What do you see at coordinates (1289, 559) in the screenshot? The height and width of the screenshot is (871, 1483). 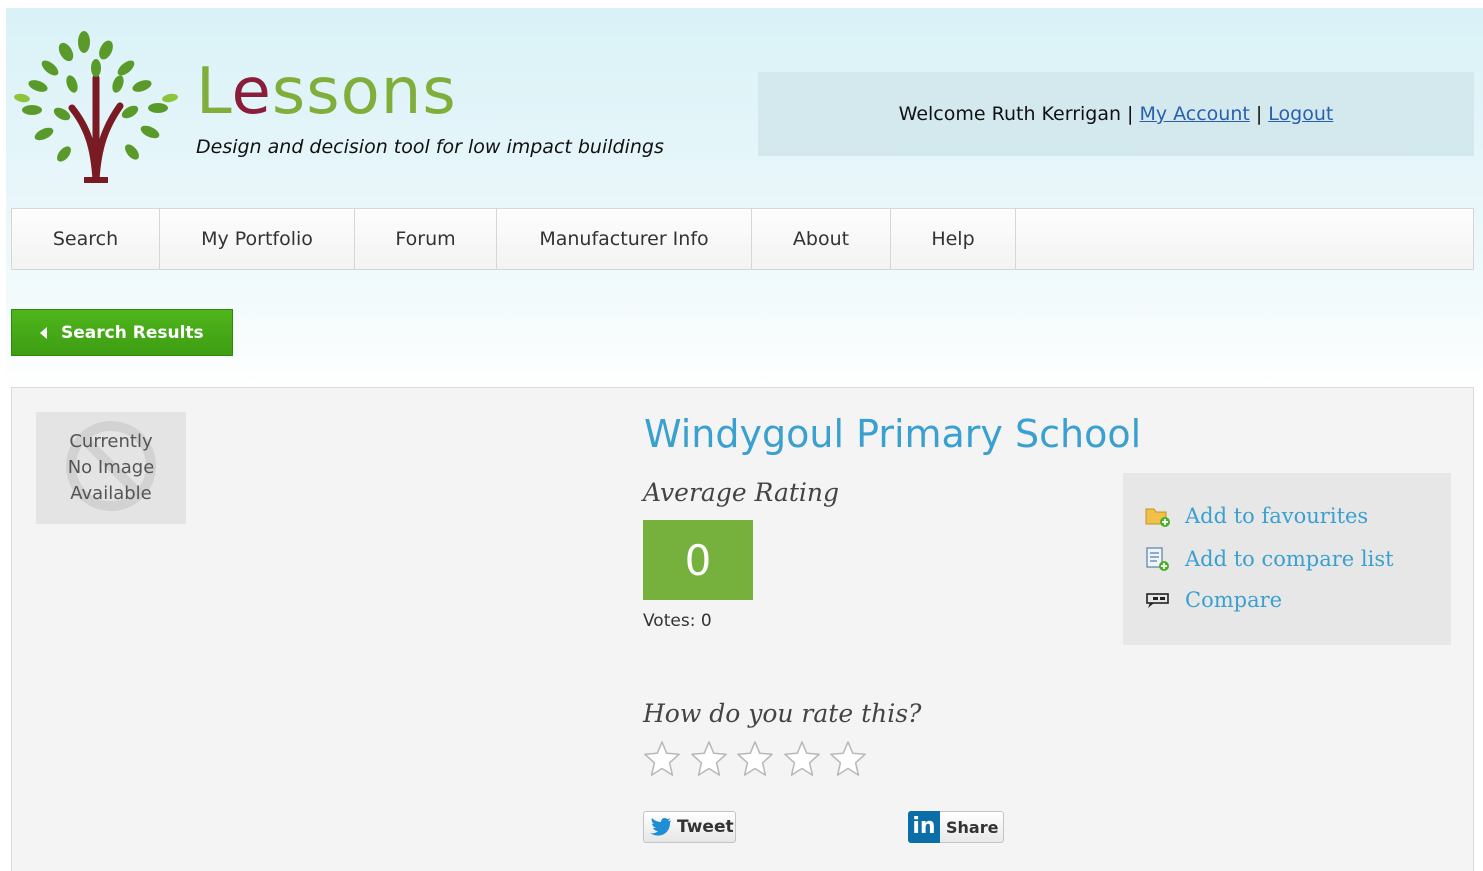 I see `add-to-compare-list-label: Add to compare list` at bounding box center [1289, 559].